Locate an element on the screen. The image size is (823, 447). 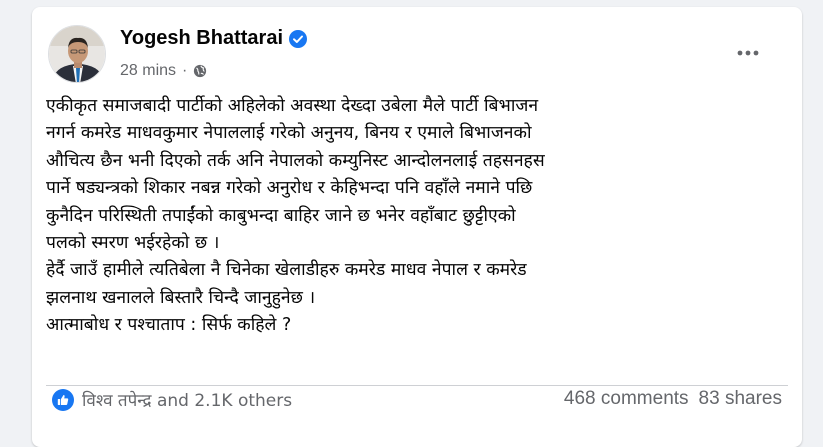
engagement-stats: 468 comments 83 shares is located at coordinates (673, 399).